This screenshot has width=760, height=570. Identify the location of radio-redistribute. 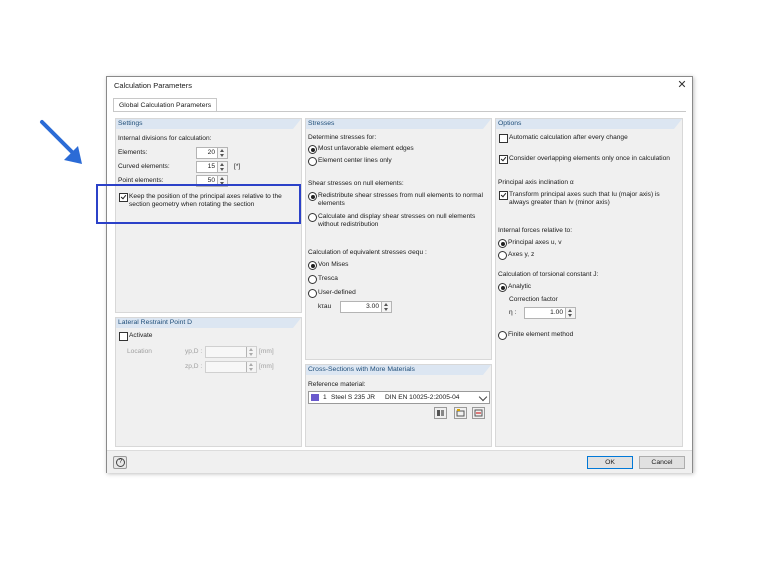
(312, 196).